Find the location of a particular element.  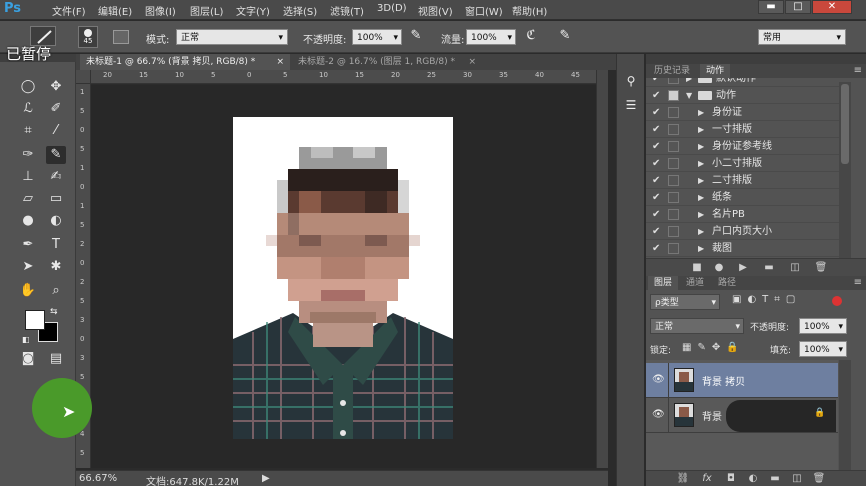

shape-tool-icon: ✱ is located at coordinates (56, 267).